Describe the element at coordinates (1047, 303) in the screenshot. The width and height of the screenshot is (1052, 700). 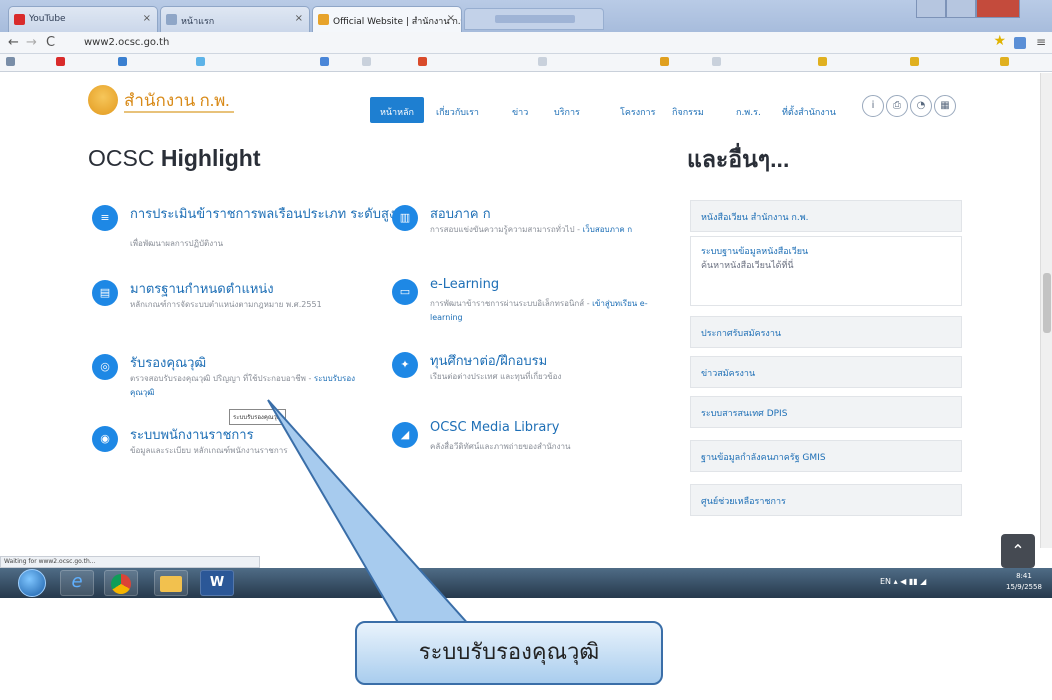
I see `scroll-thumb` at that location.